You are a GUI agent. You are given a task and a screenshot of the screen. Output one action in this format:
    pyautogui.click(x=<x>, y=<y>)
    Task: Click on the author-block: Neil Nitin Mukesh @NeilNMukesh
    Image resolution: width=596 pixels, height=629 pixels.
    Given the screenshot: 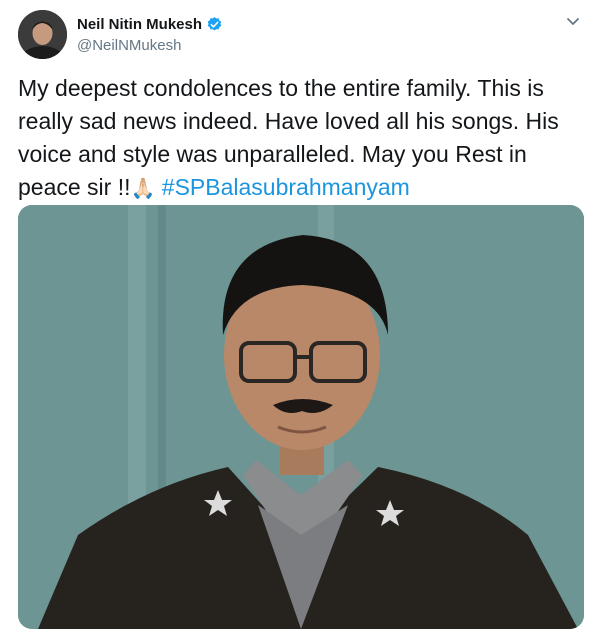 What is the action you would take?
    pyautogui.click(x=150, y=34)
    